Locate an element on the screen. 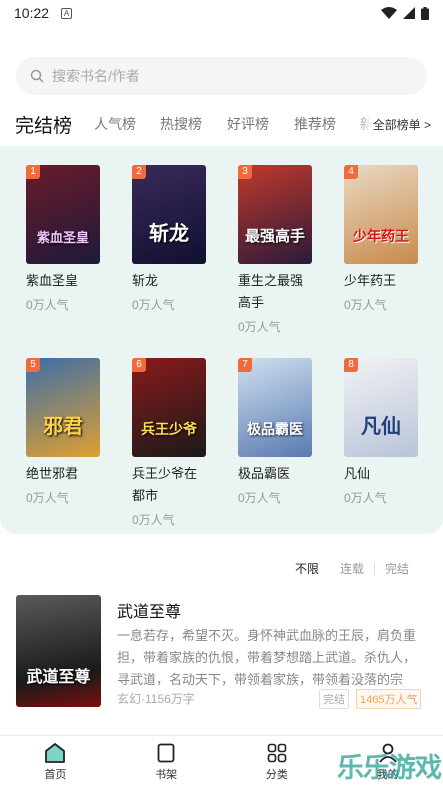 Image resolution: width=443 pixels, height=789 pixels. filter-ongoing: 连载 is located at coordinates (352, 568).